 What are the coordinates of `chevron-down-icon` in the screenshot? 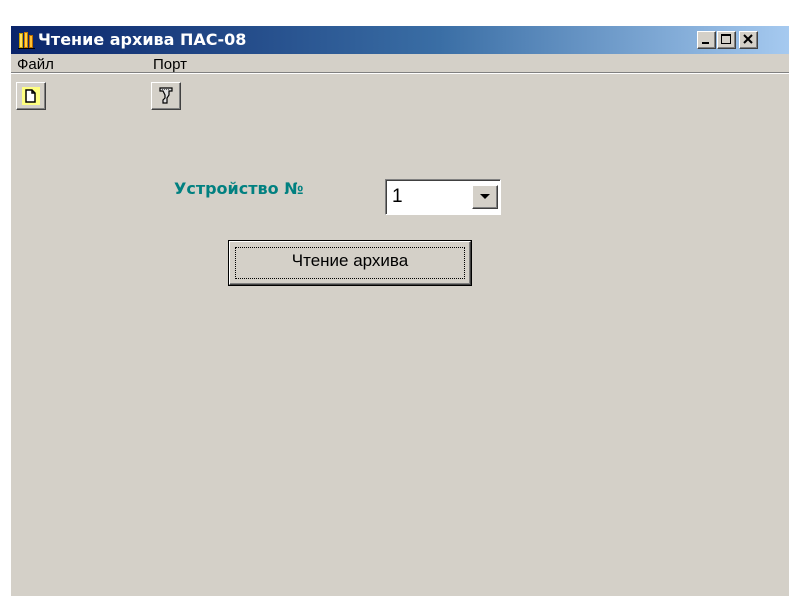 It's located at (485, 196).